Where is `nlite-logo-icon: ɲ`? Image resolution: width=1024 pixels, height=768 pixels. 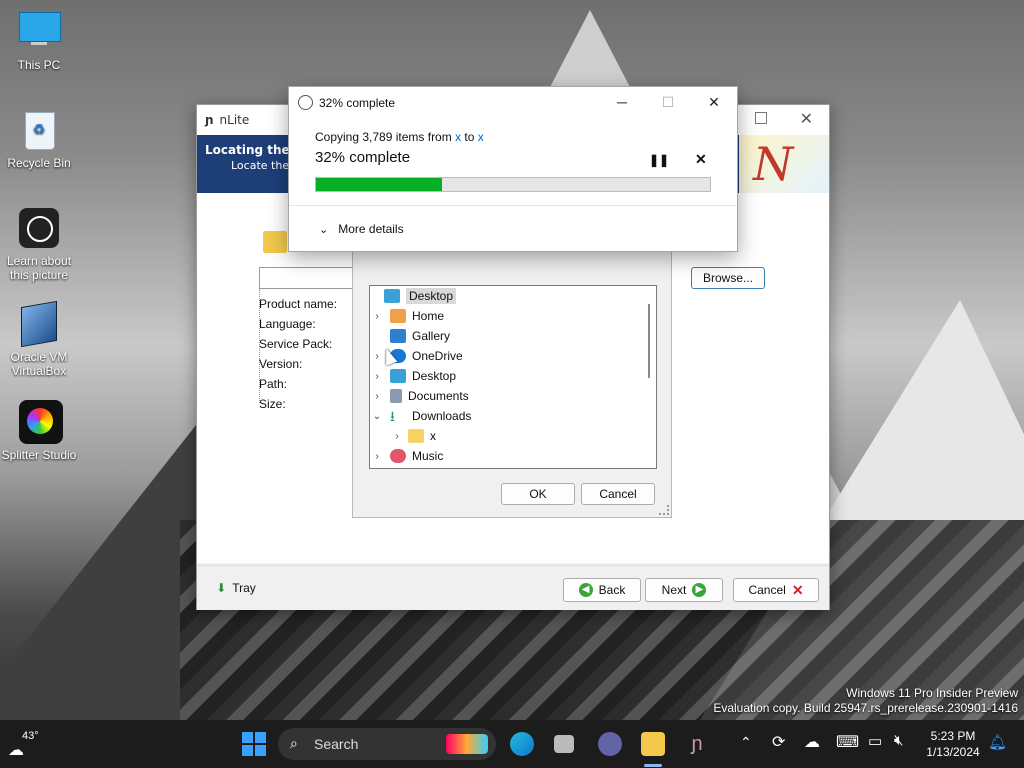 nlite-logo-icon: ɲ is located at coordinates (209, 120).